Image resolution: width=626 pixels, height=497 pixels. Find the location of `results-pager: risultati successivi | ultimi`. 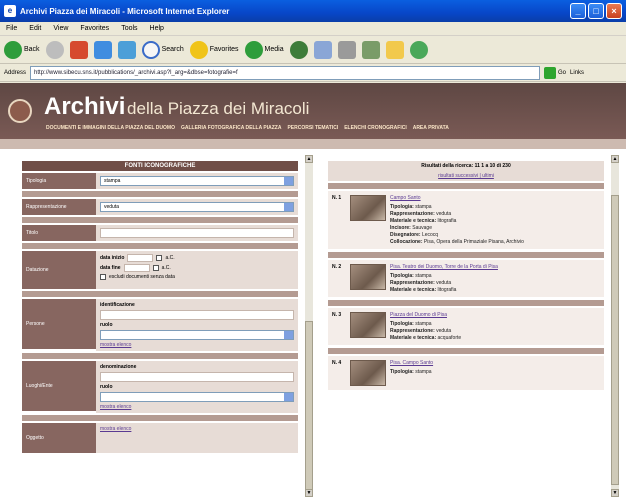

results-pager: risultati successivi | ultimi is located at coordinates (466, 176).